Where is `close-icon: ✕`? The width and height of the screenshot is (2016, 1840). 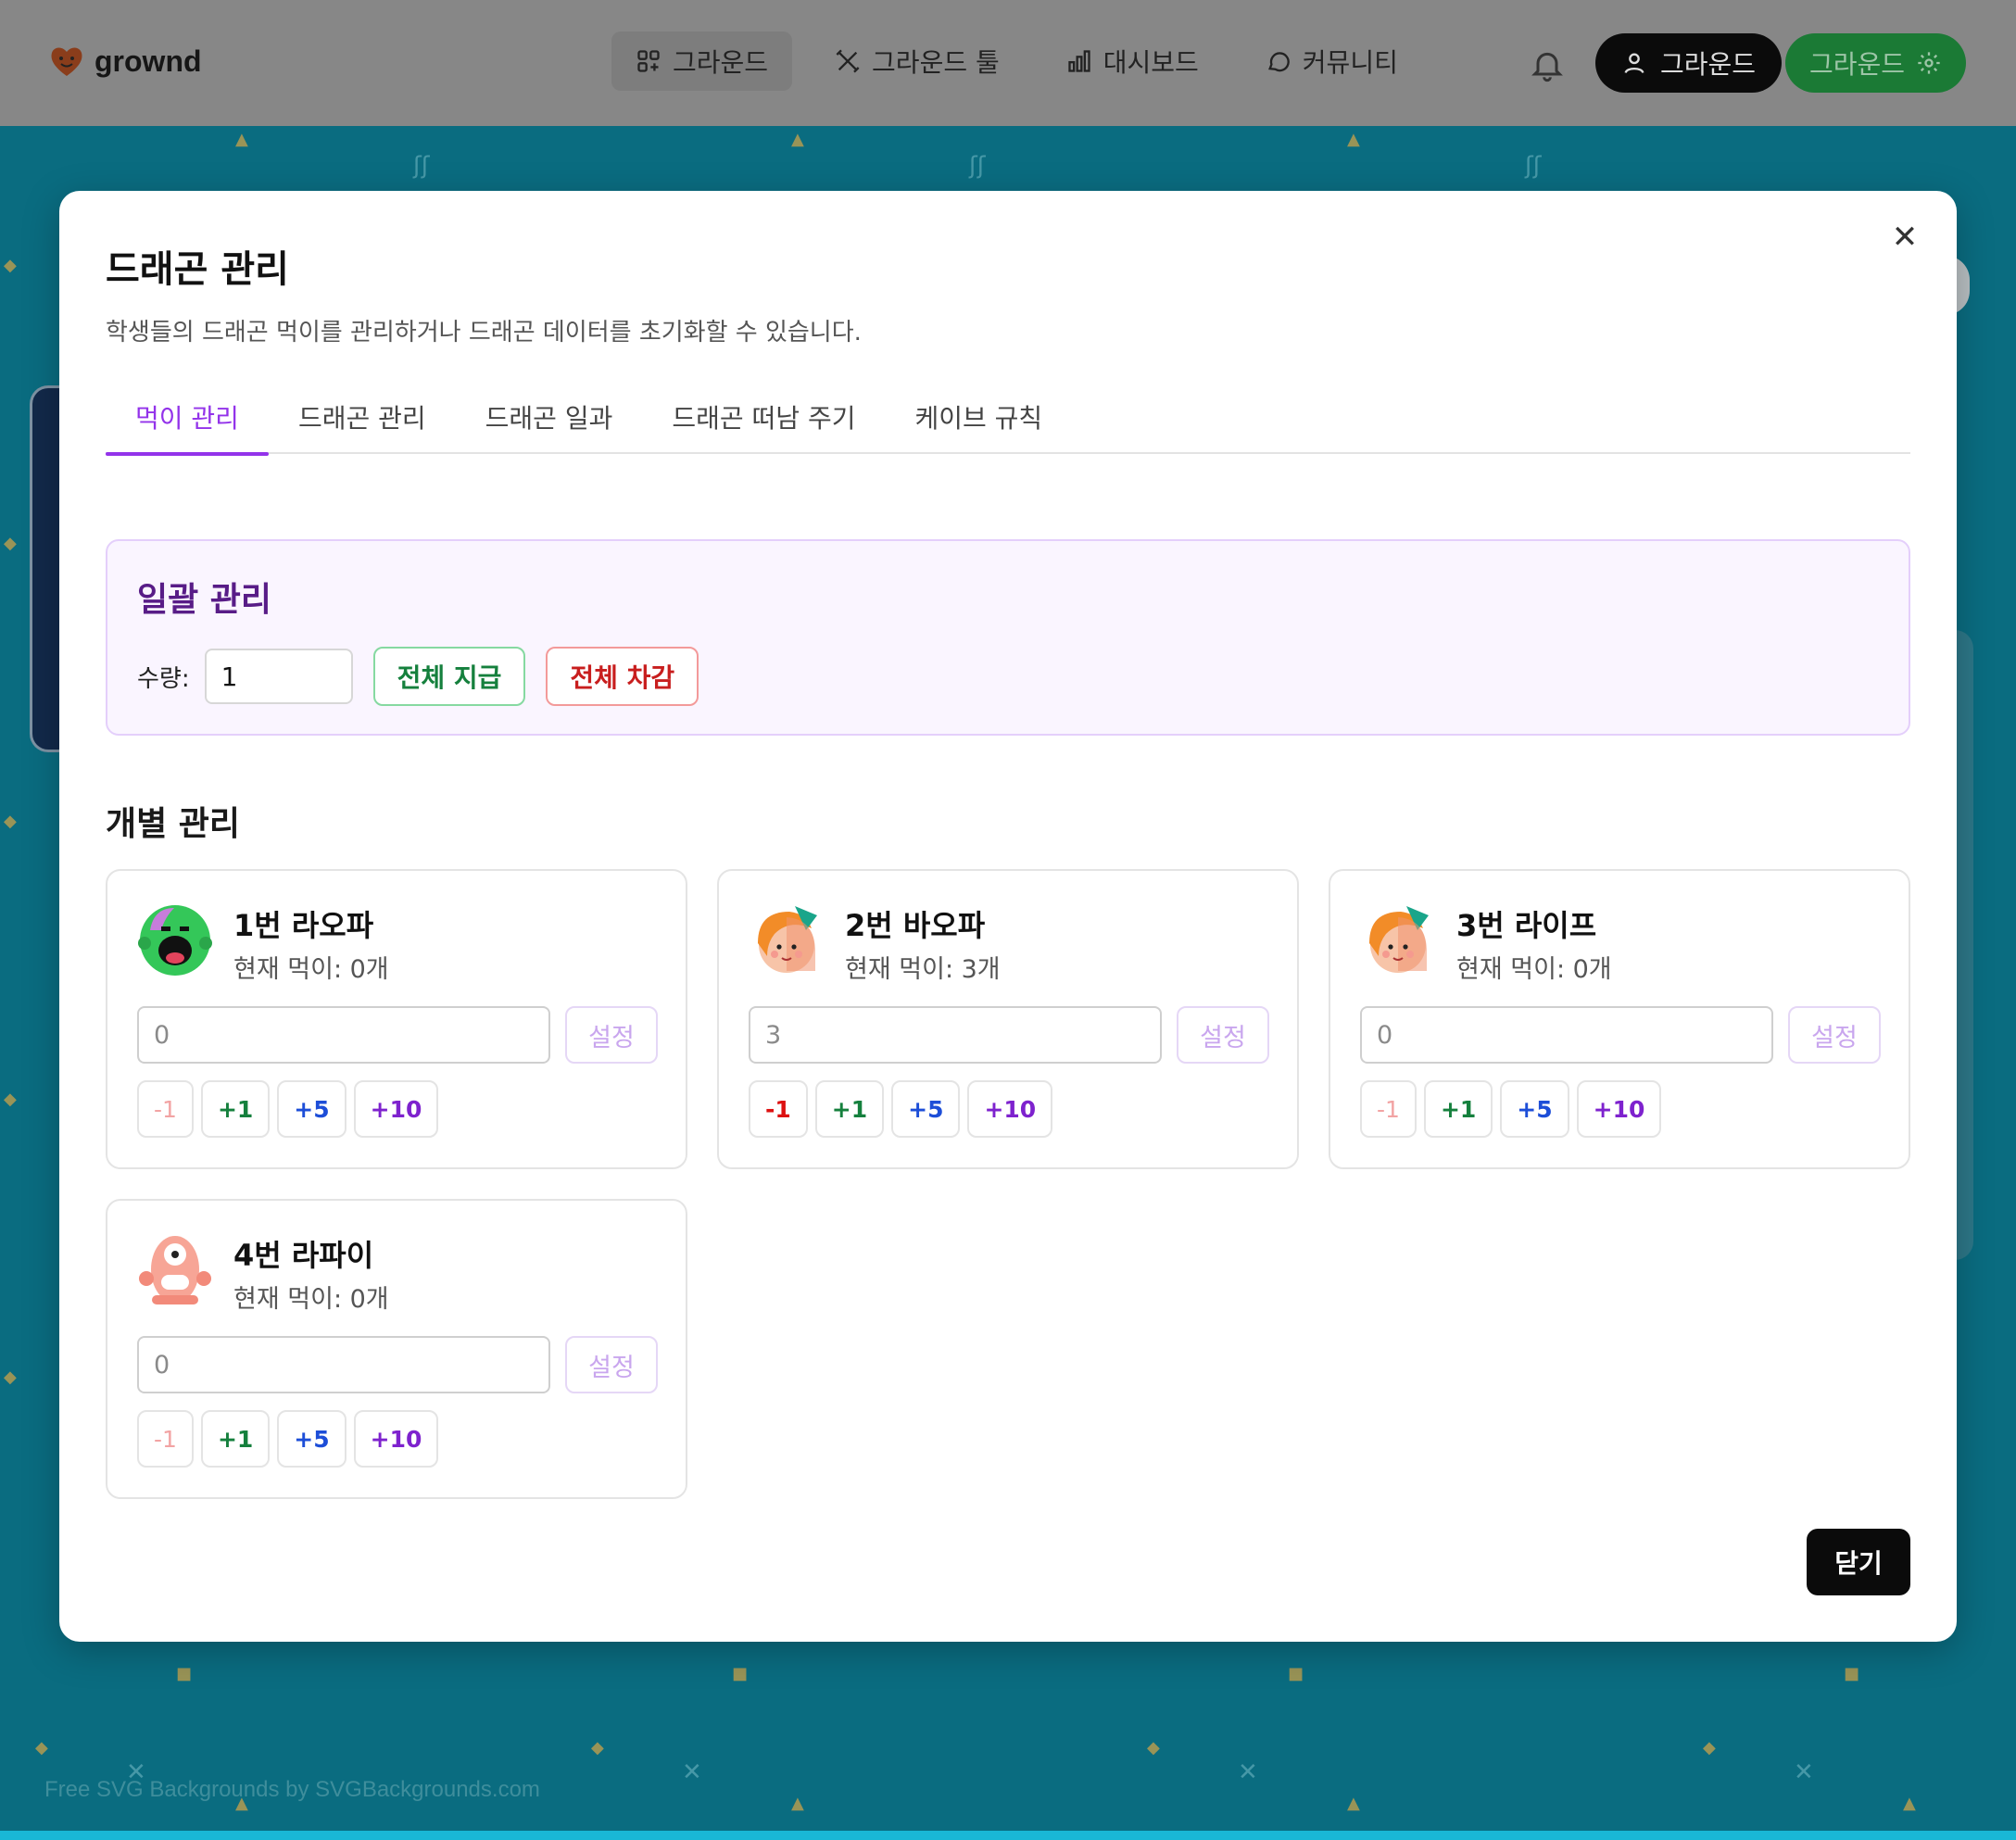 close-icon: ✕ is located at coordinates (1905, 237).